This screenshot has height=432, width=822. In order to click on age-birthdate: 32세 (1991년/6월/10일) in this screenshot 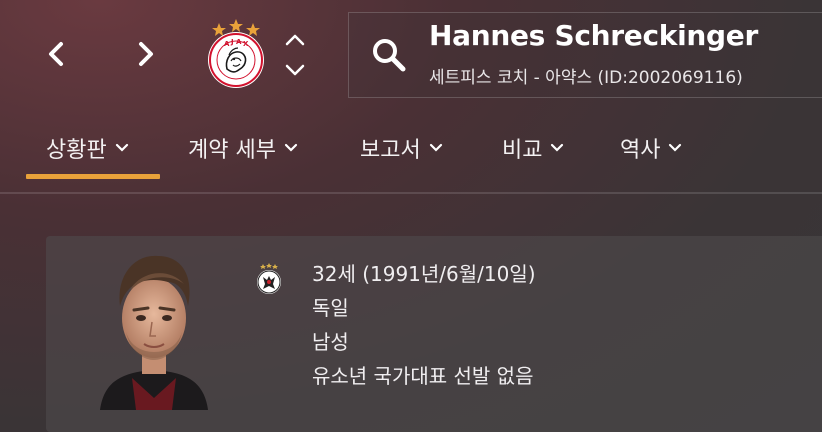, I will do `click(424, 274)`.